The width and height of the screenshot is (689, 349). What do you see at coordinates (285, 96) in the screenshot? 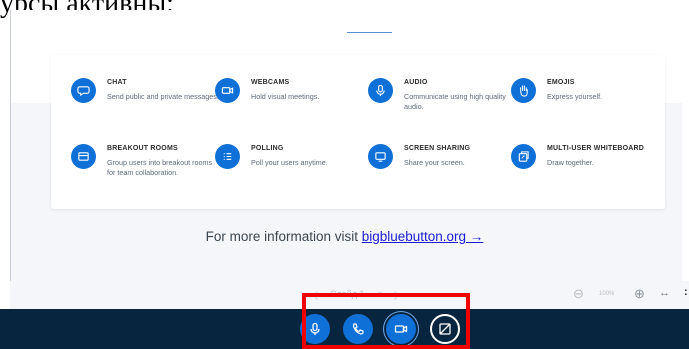
I see `feature-desc: Hold visual meetings.` at bounding box center [285, 96].